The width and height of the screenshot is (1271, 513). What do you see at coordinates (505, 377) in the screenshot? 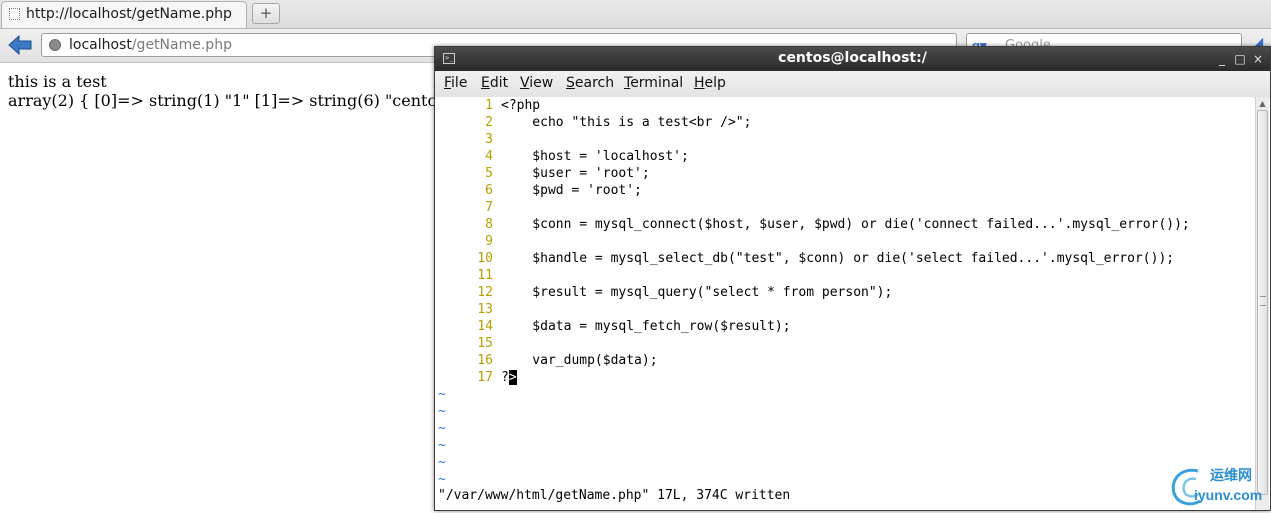
I see `code-text: ?` at bounding box center [505, 377].